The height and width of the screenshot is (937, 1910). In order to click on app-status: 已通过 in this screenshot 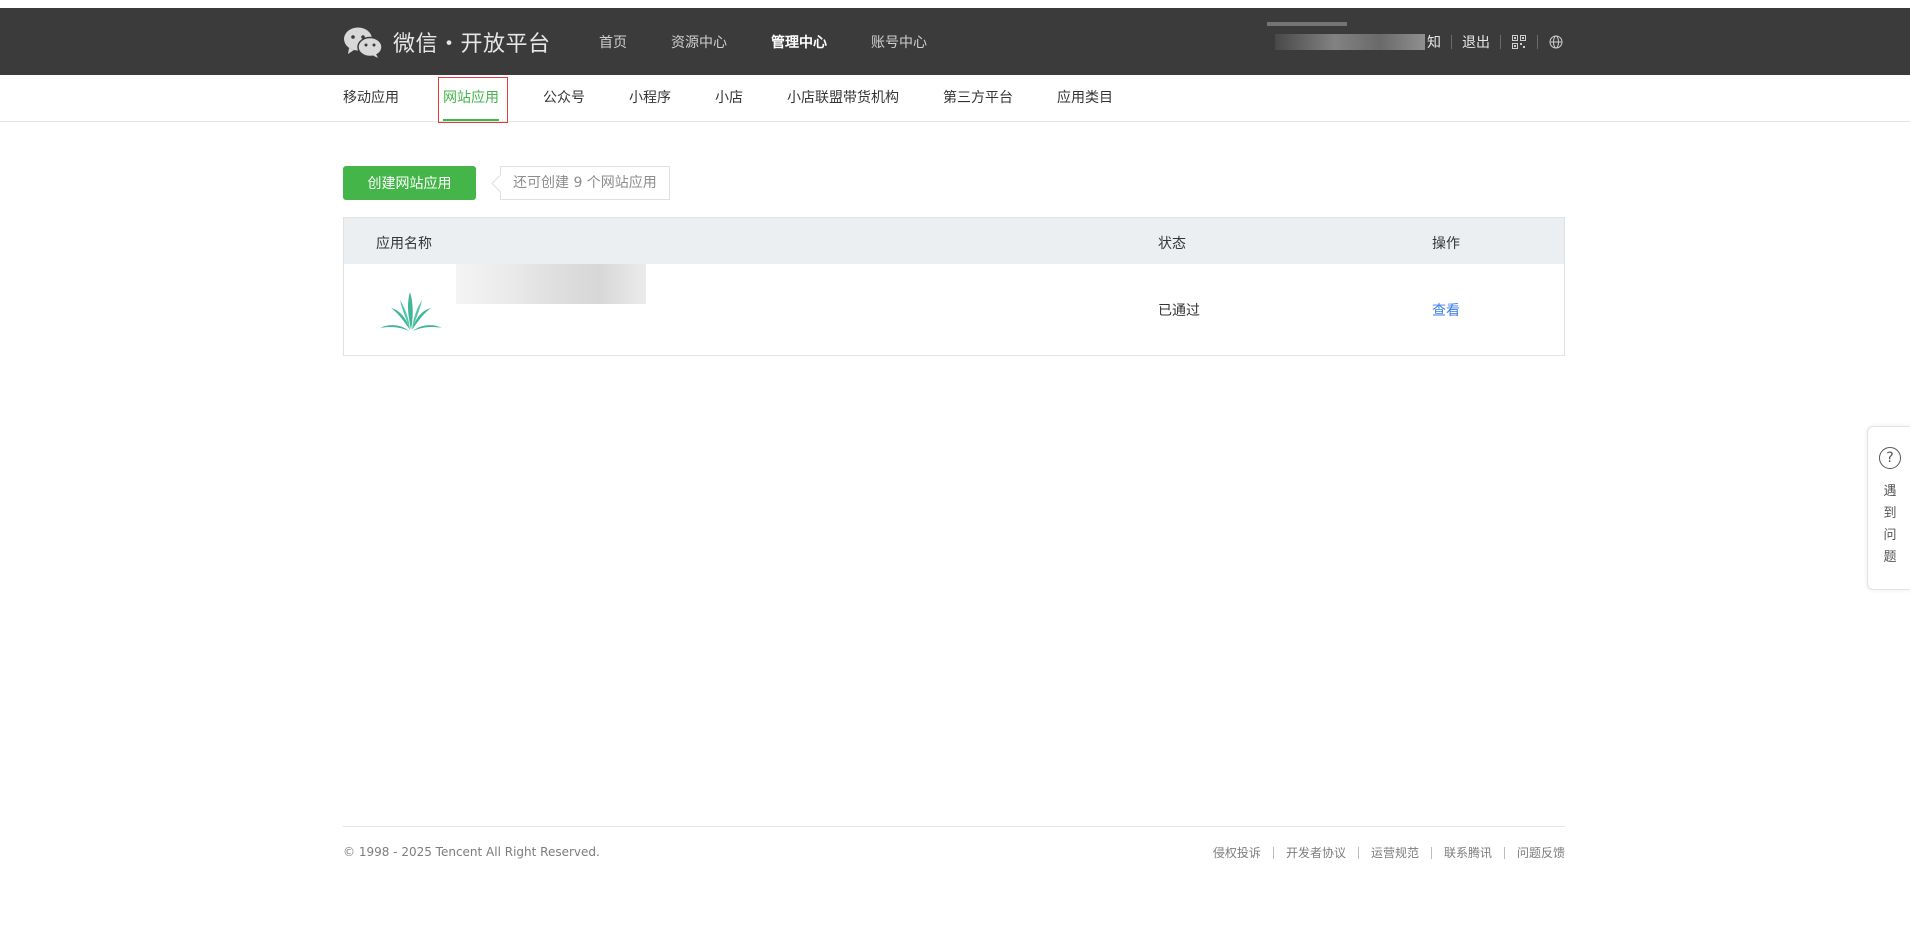, I will do `click(1179, 311)`.